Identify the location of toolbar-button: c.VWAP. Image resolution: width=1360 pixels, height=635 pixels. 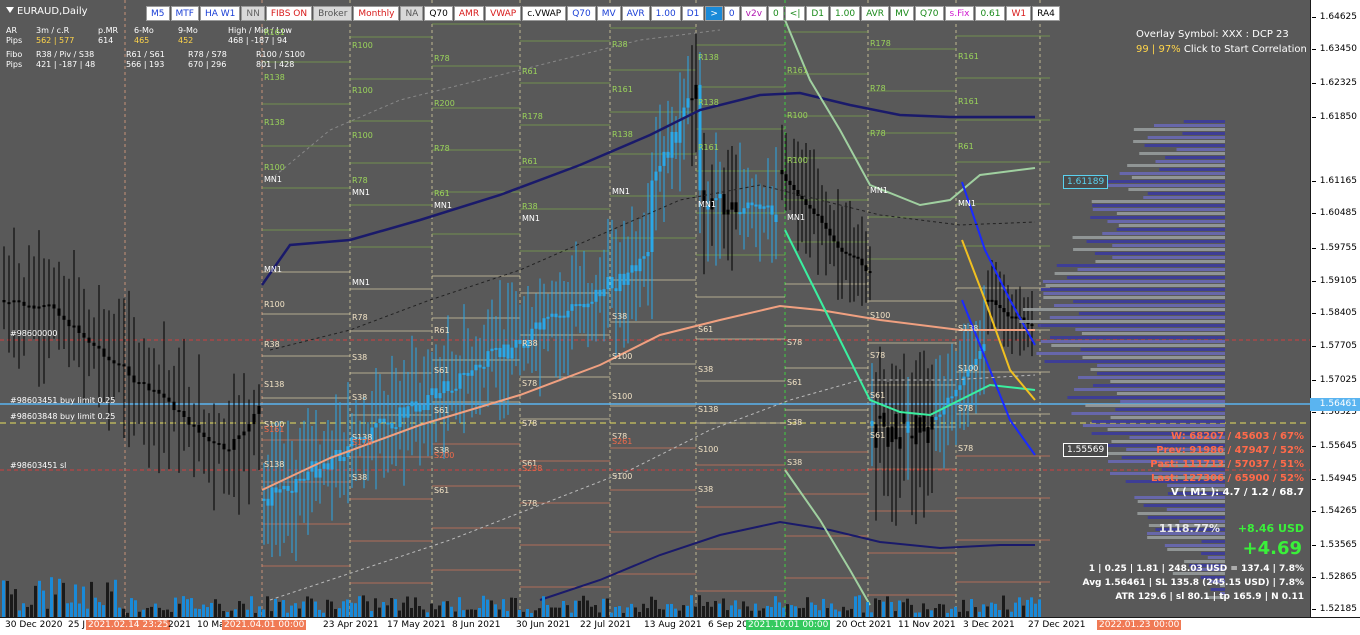
(544, 13).